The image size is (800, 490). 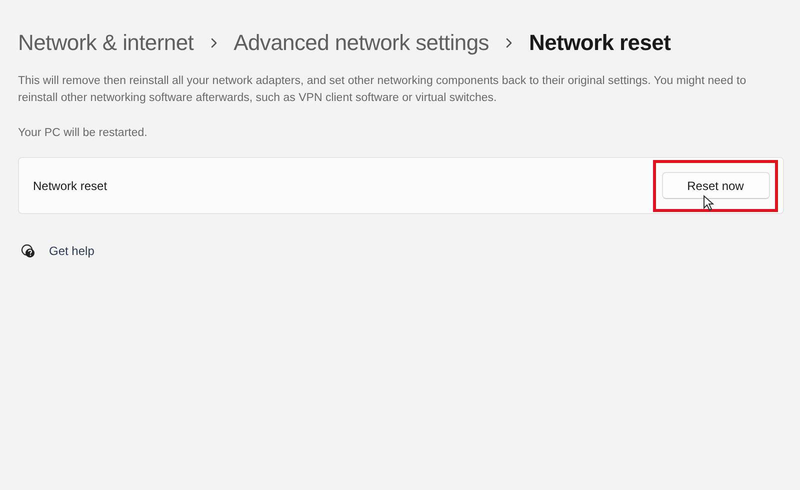 What do you see at coordinates (28, 251) in the screenshot?
I see `help-icon` at bounding box center [28, 251].